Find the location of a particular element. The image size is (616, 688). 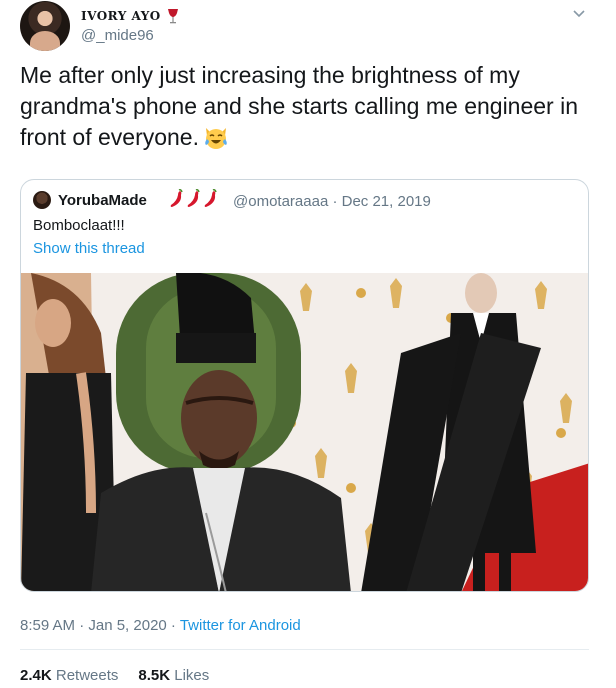

avatar-figure is located at coordinates (45, 41).